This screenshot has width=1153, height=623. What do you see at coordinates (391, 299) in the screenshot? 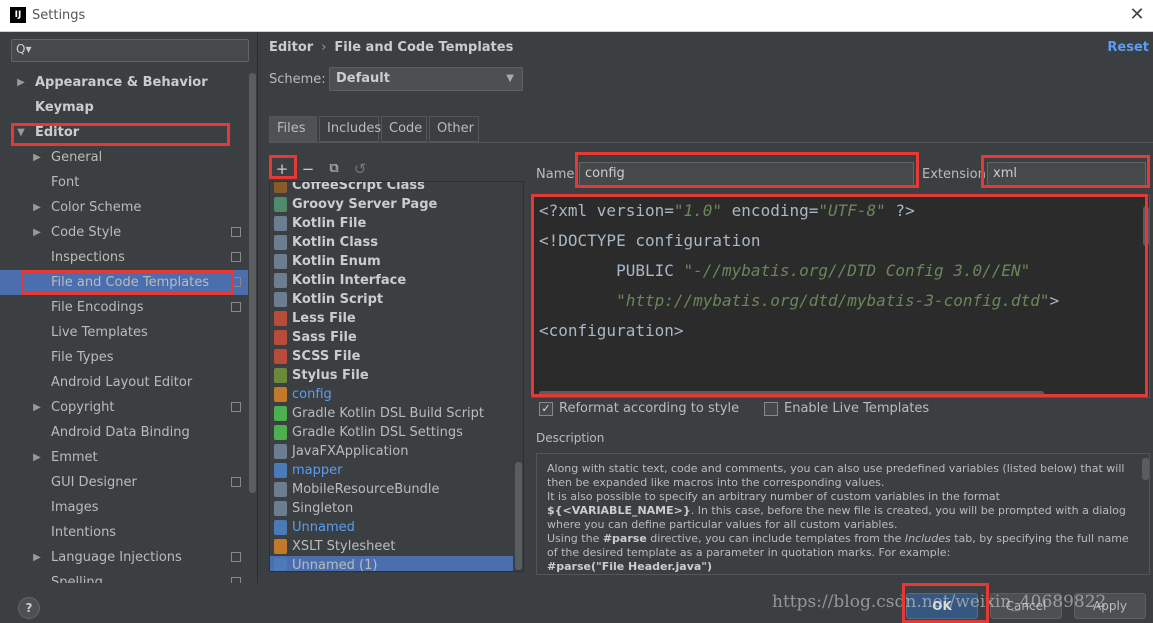
I see `template-list-item: Kotlin Script` at bounding box center [391, 299].